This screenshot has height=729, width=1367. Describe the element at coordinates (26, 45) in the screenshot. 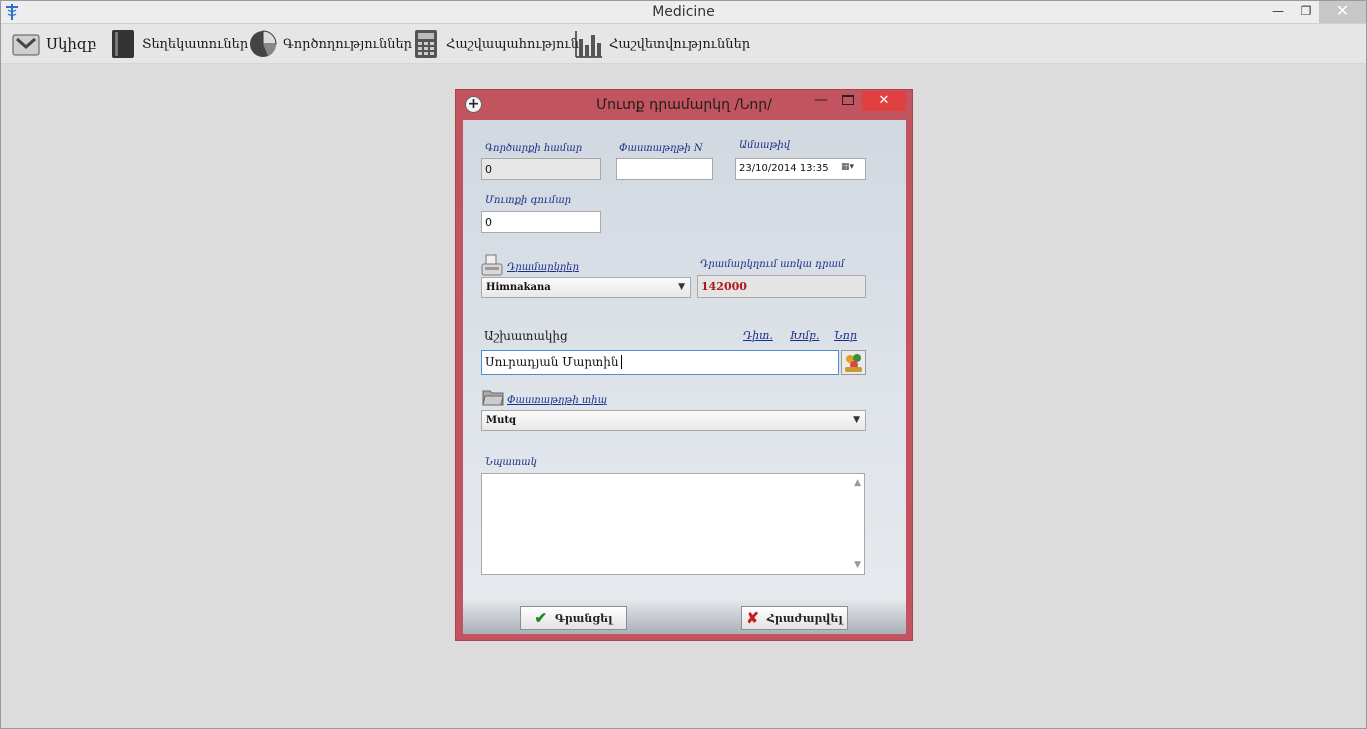

I see `home-inbox-icon` at that location.